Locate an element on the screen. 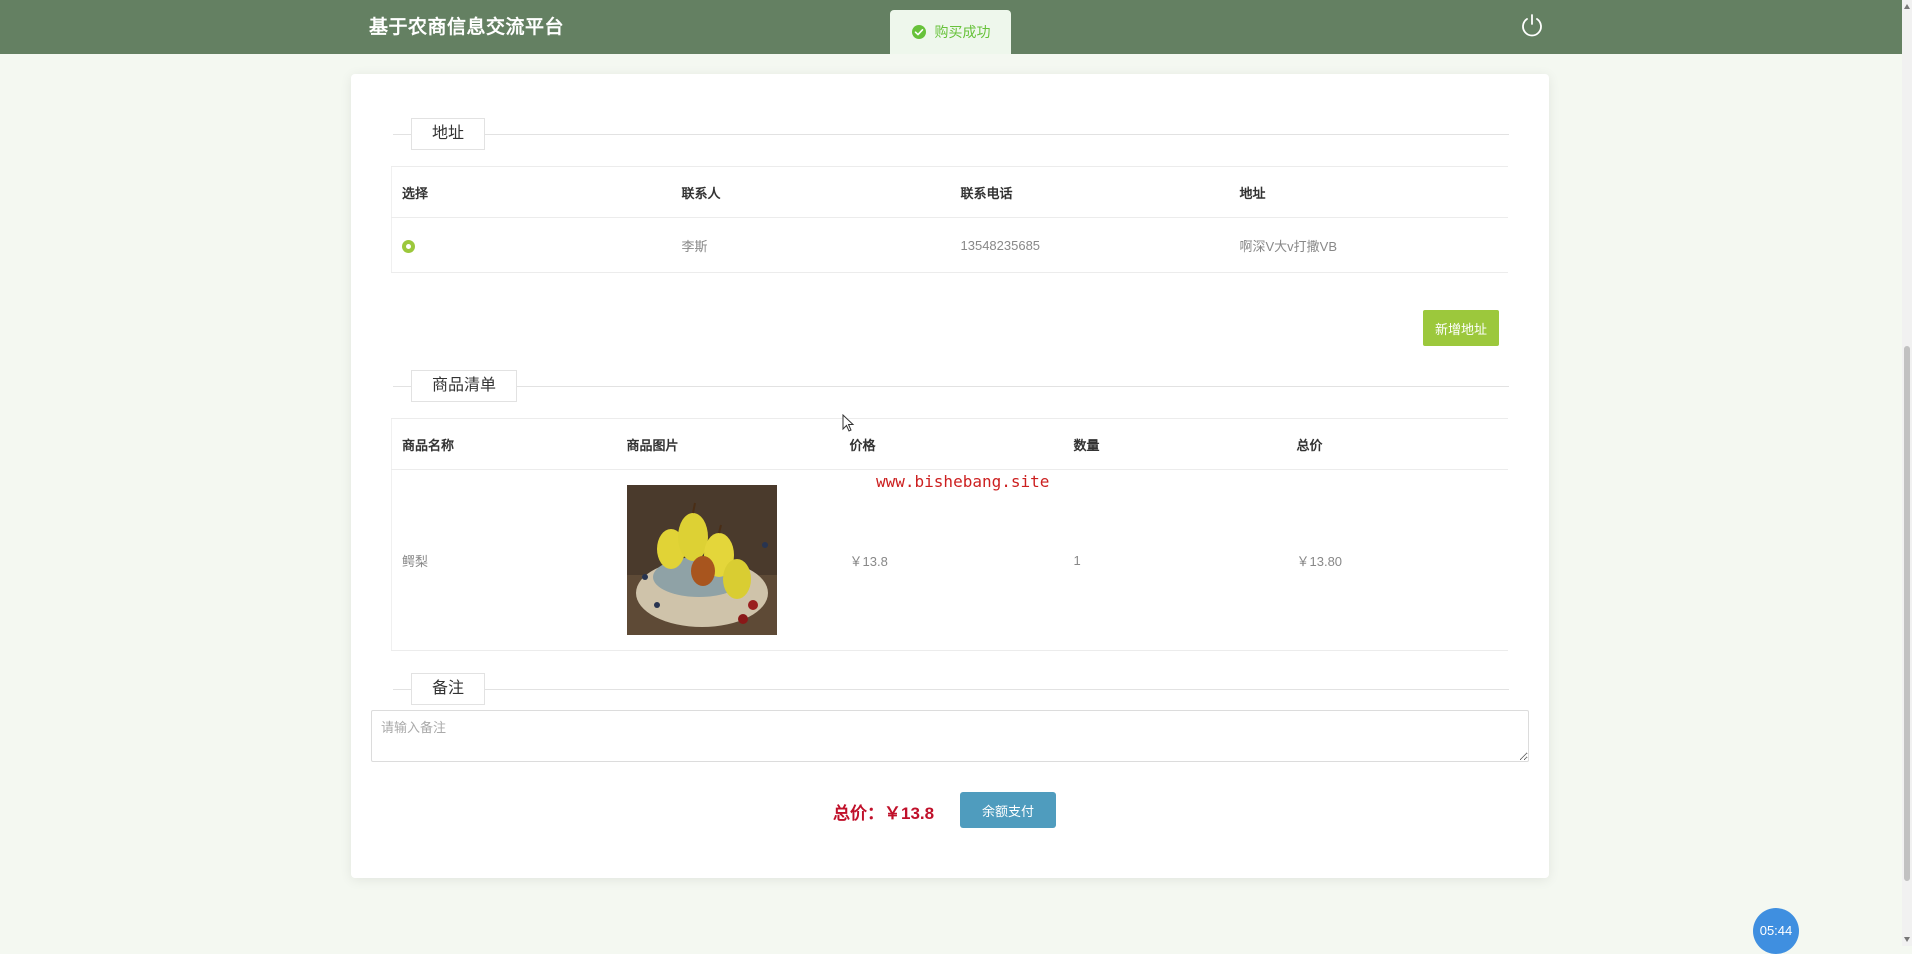  toast-message: 购买成功 is located at coordinates (962, 32).